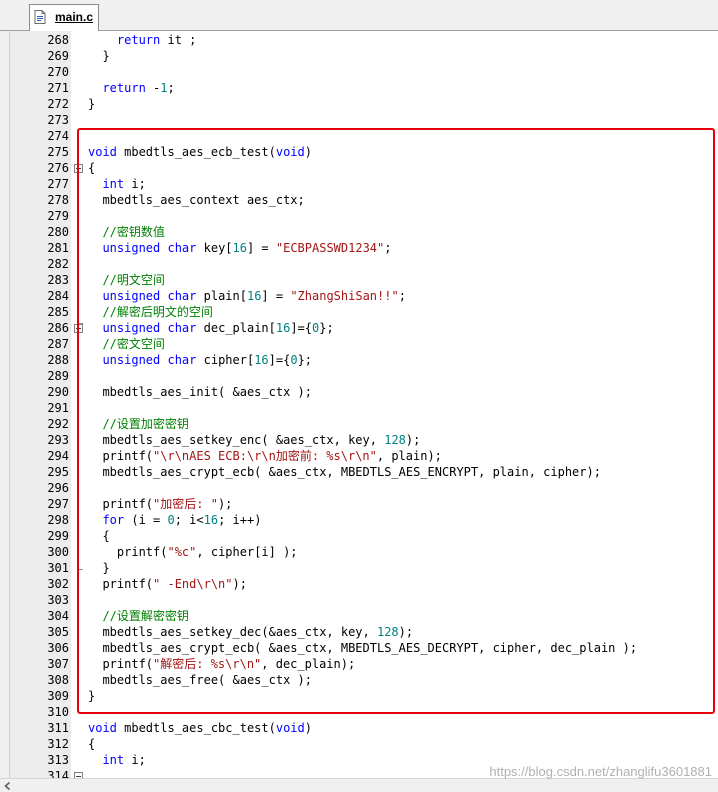  What do you see at coordinates (359, 184) in the screenshot?
I see `code-line: 277 int i;` at bounding box center [359, 184].